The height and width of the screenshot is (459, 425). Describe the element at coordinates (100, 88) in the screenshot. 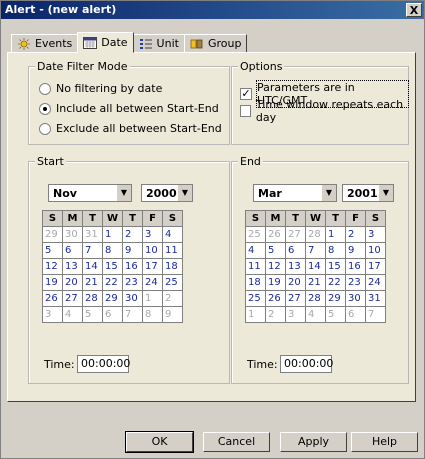

I see `radio-no-filtering: No filtering by date` at that location.